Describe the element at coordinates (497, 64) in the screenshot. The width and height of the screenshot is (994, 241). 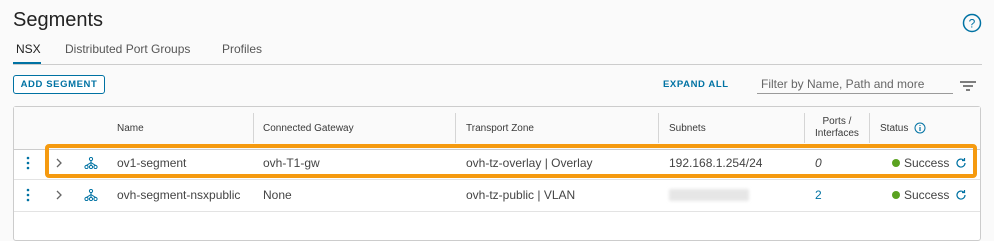
I see `tabs-divider` at that location.